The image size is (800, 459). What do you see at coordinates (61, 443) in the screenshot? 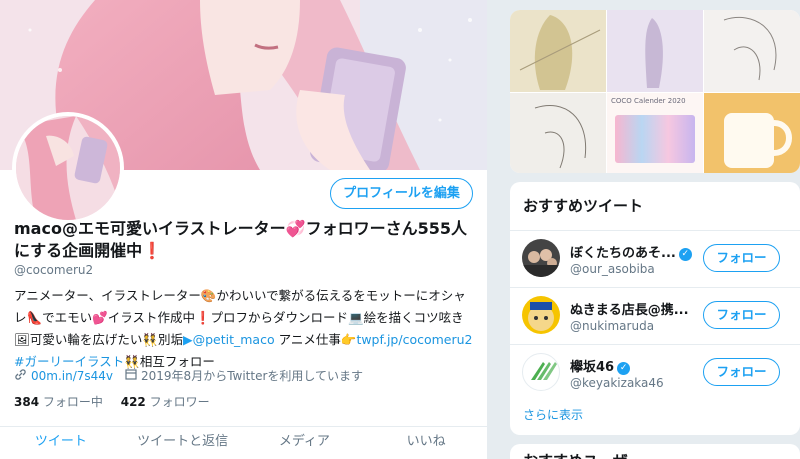
I see `tab-tweets: ツイート` at bounding box center [61, 443].